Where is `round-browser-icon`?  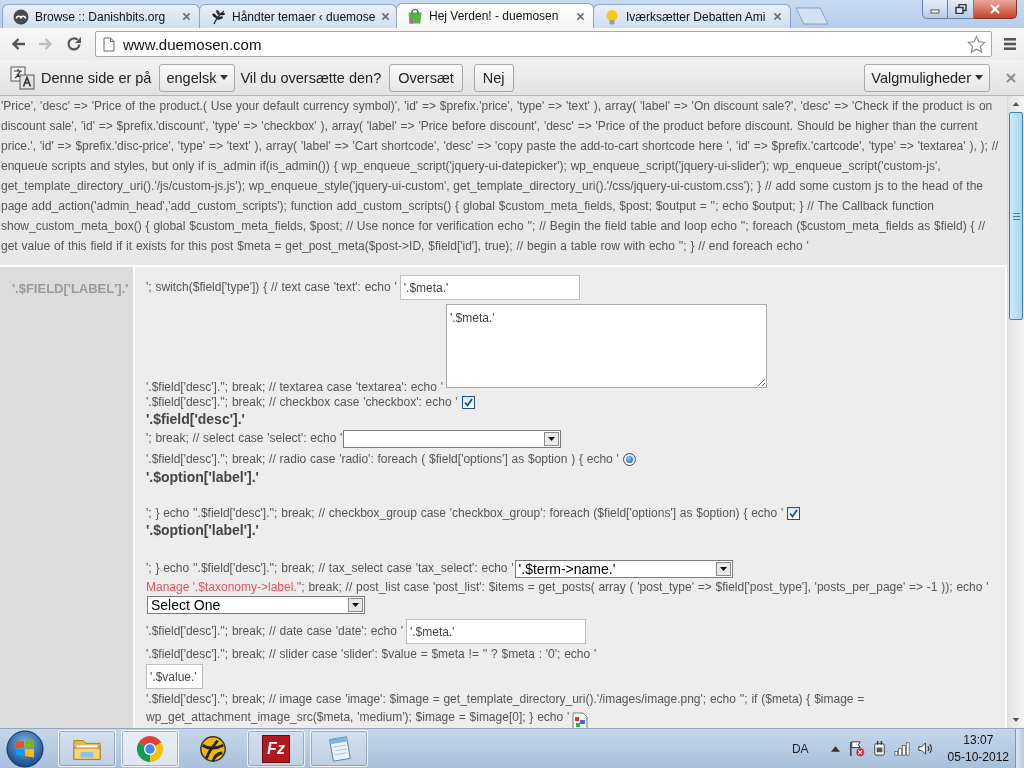 round-browser-icon is located at coordinates (150, 748).